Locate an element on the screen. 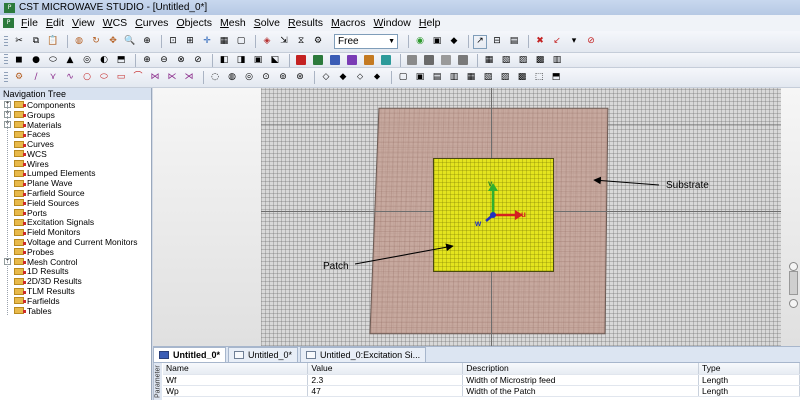 Image resolution: width=800 pixels, height=400 pixels. tab-schematic: Untitled_0* is located at coordinates (263, 354).